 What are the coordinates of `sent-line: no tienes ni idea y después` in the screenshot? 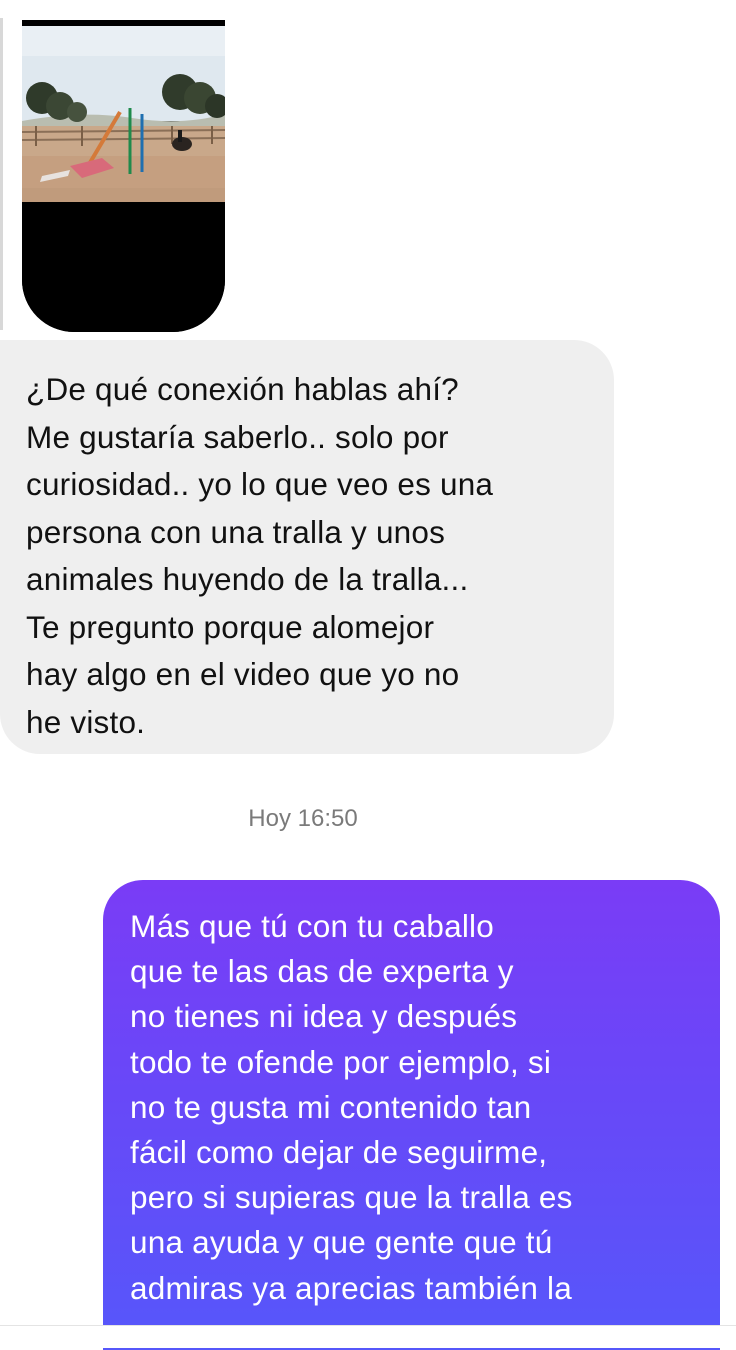 It's located at (324, 1016).